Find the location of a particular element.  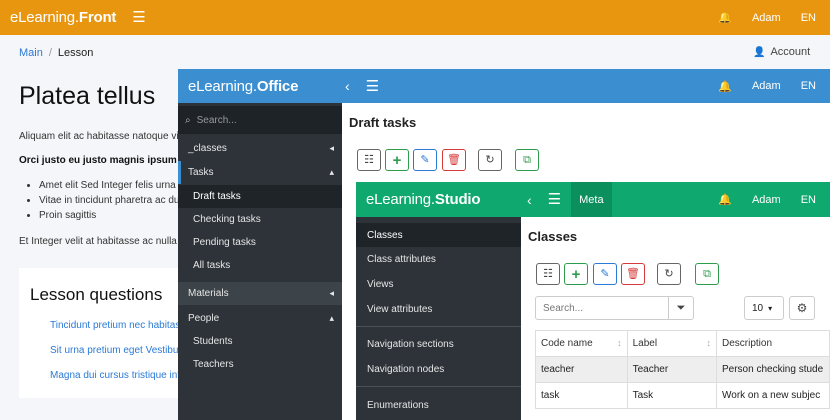

plus-icon: + is located at coordinates (576, 274).